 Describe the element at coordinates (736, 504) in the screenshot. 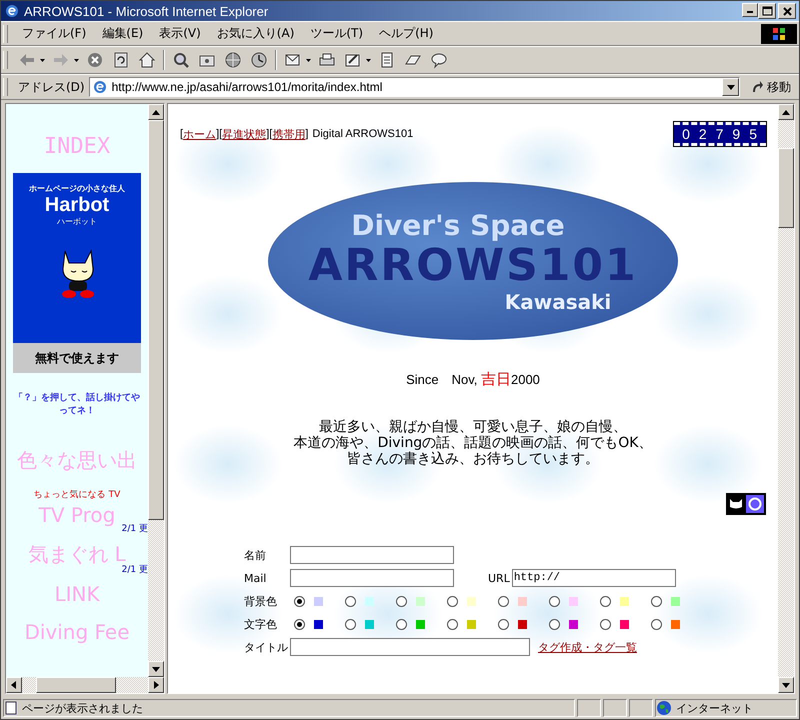

I see `cat-face-icon` at that location.